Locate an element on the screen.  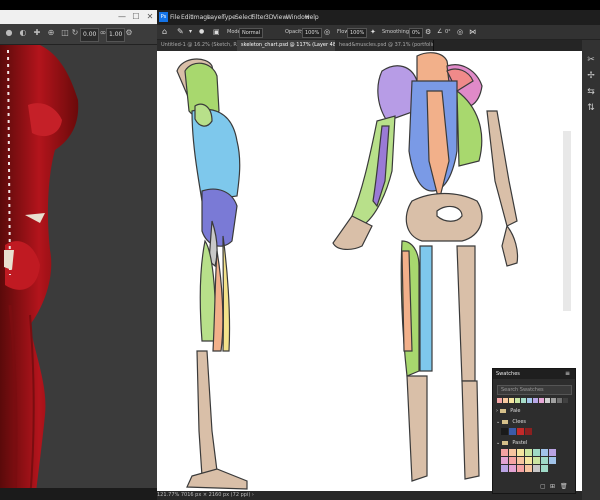
new-swatch-icon: ⊞ is located at coordinates (552, 486).